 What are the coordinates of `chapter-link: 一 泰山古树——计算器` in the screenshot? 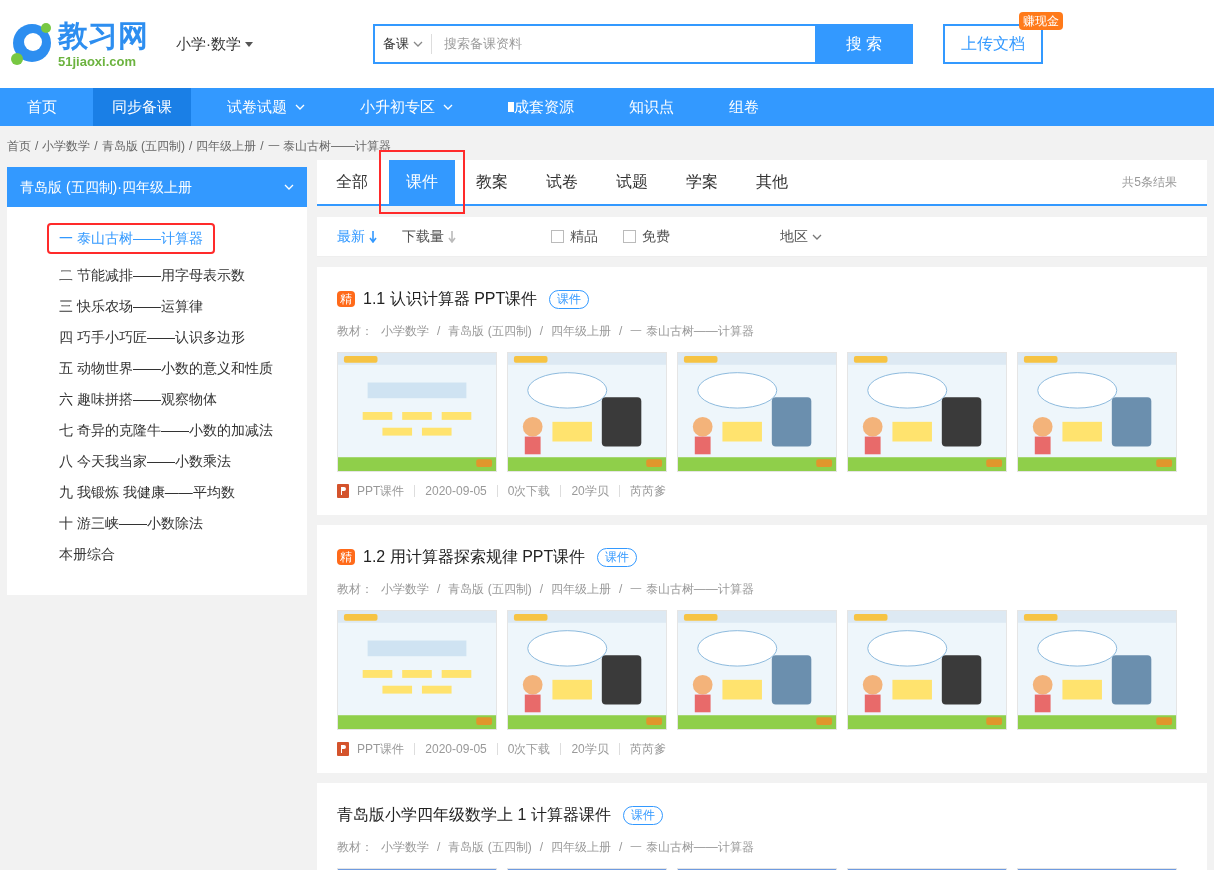 It's located at (131, 238).